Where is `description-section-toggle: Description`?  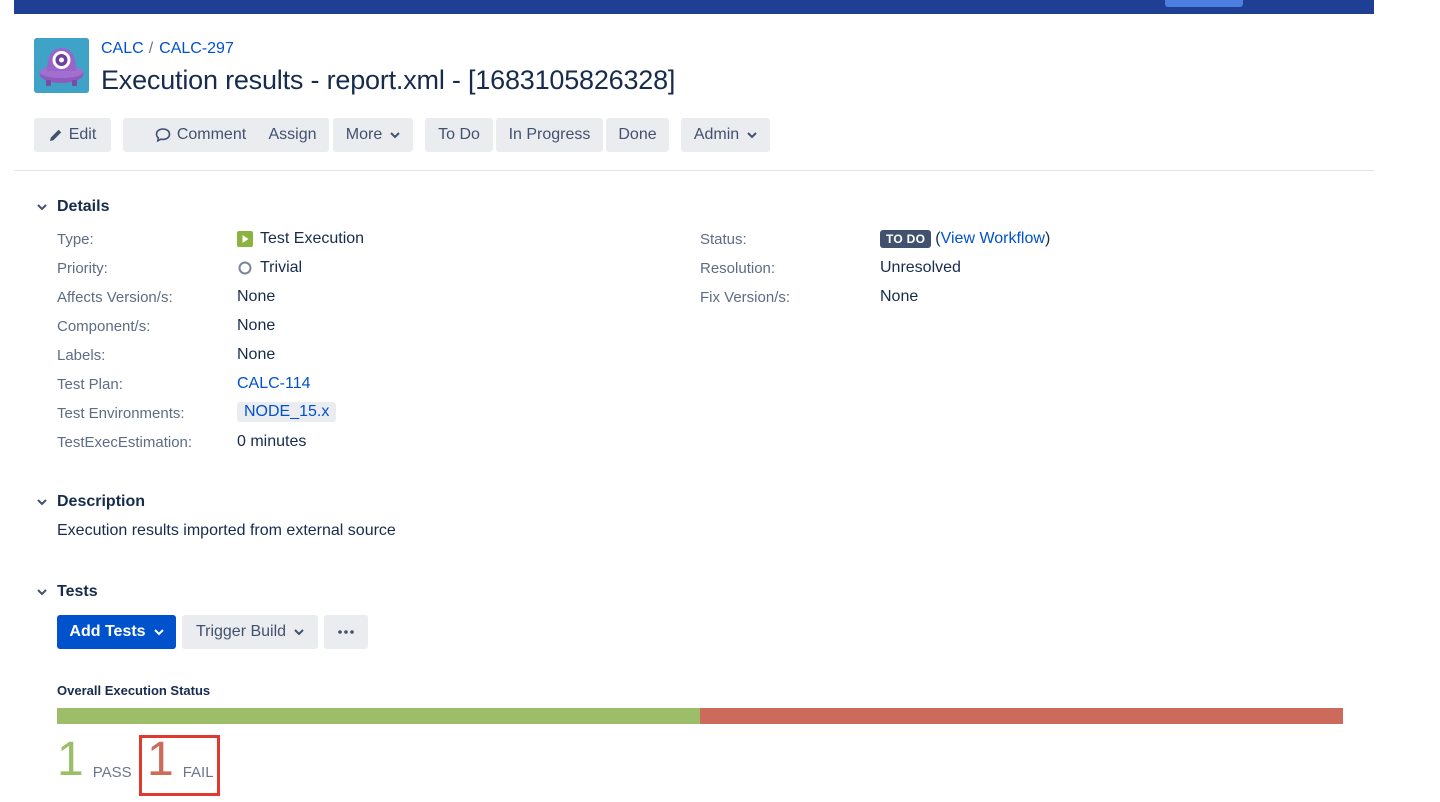
description-section-toggle: Description is located at coordinates (89, 502).